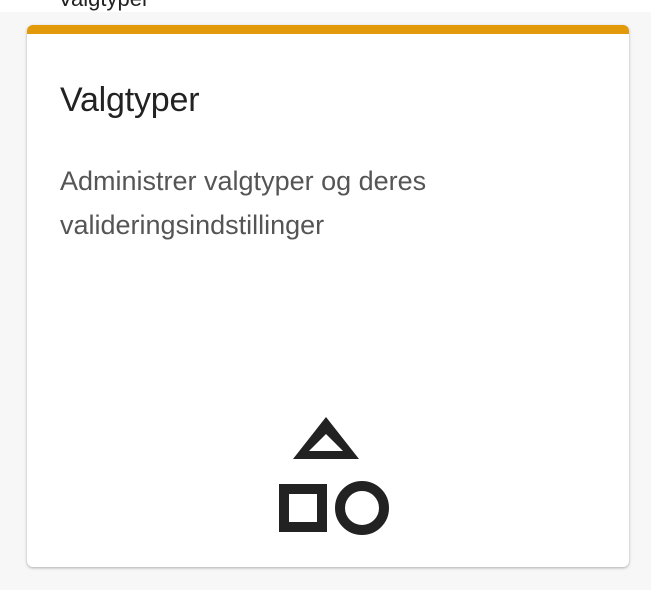 This screenshot has width=651, height=590. What do you see at coordinates (325, 6) in the screenshot?
I see `page-top-fragment: Valgtyper` at bounding box center [325, 6].